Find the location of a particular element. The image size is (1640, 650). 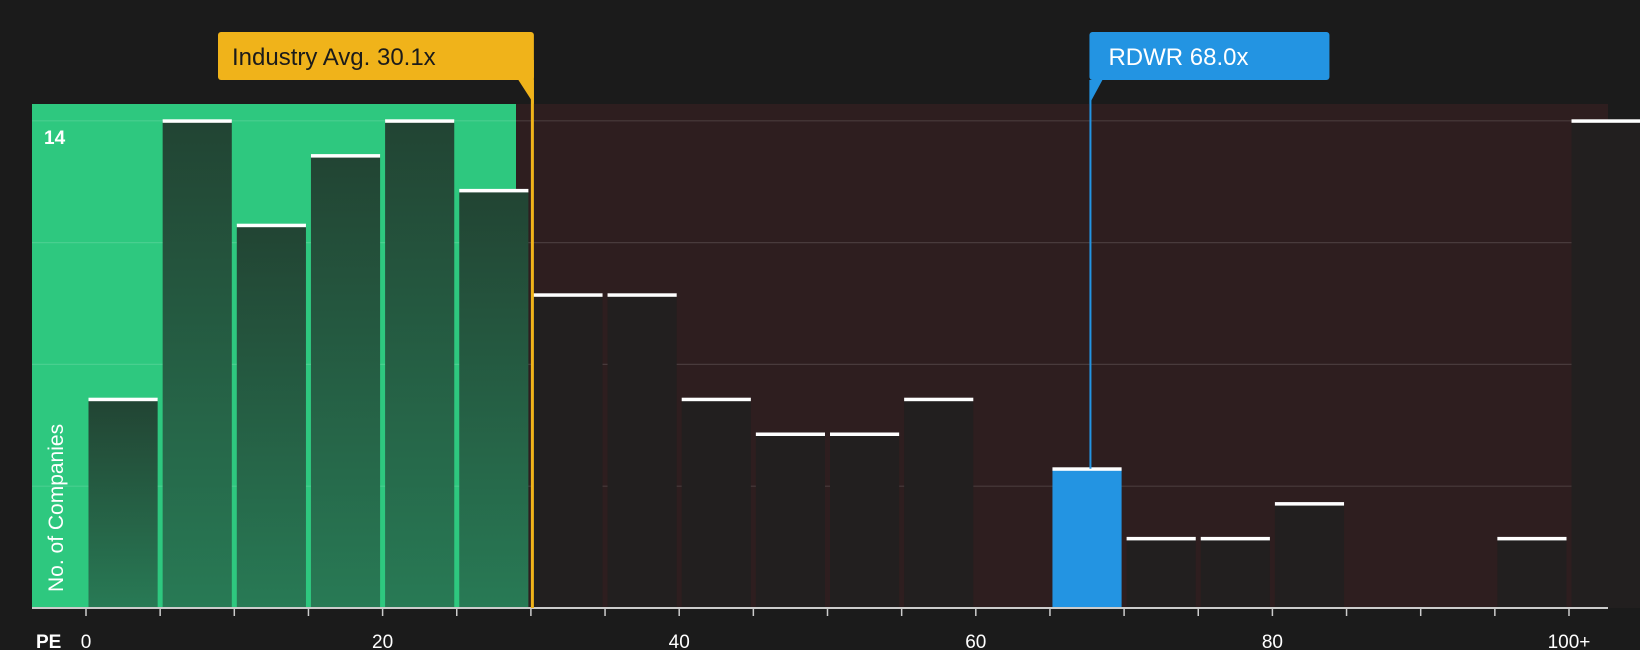

x-tick-label: 20 is located at coordinates (382, 641).